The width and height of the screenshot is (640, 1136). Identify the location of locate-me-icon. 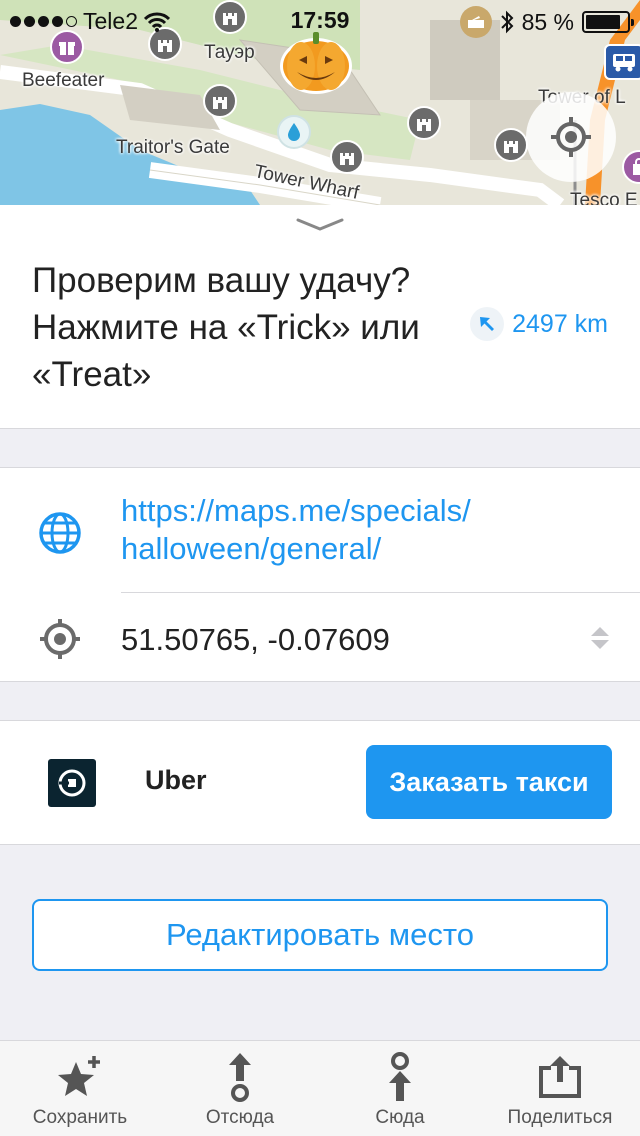
(571, 137).